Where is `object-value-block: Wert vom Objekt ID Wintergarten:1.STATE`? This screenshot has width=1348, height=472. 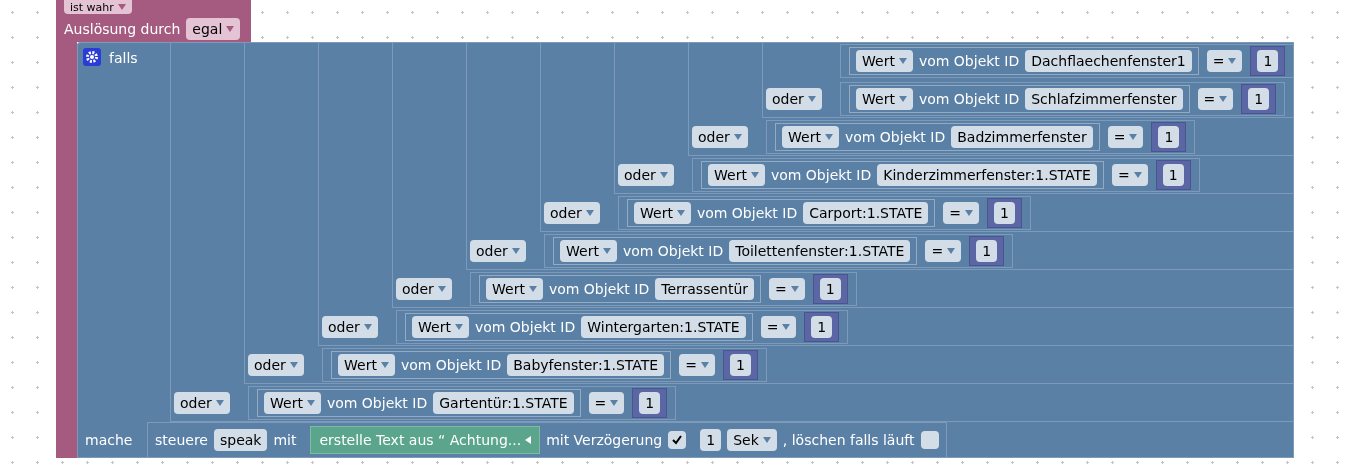
object-value-block: Wert vom Objekt ID Wintergarten:1.STATE is located at coordinates (579, 327).